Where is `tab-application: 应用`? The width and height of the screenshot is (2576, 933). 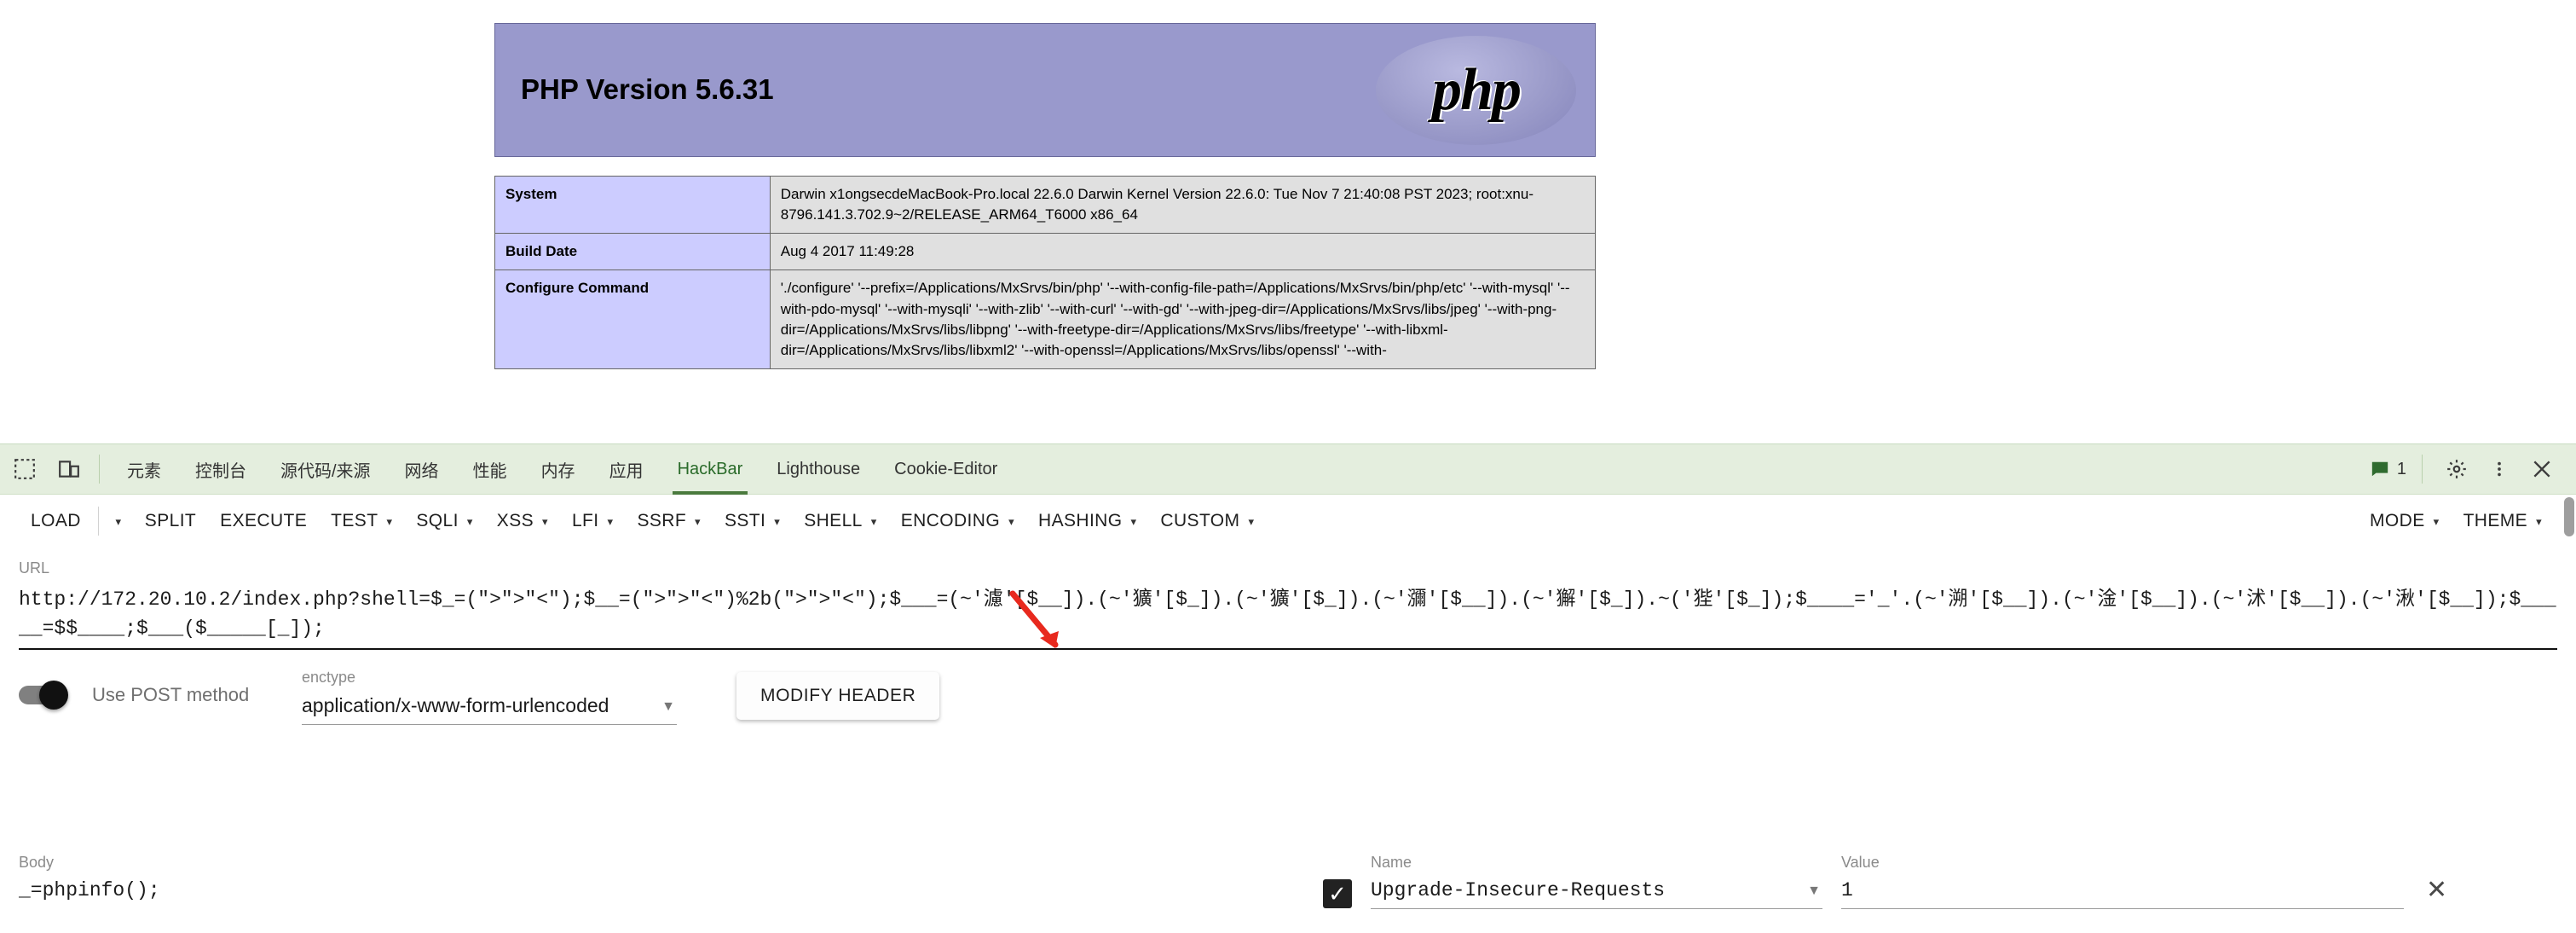 tab-application: 应用 is located at coordinates (626, 470).